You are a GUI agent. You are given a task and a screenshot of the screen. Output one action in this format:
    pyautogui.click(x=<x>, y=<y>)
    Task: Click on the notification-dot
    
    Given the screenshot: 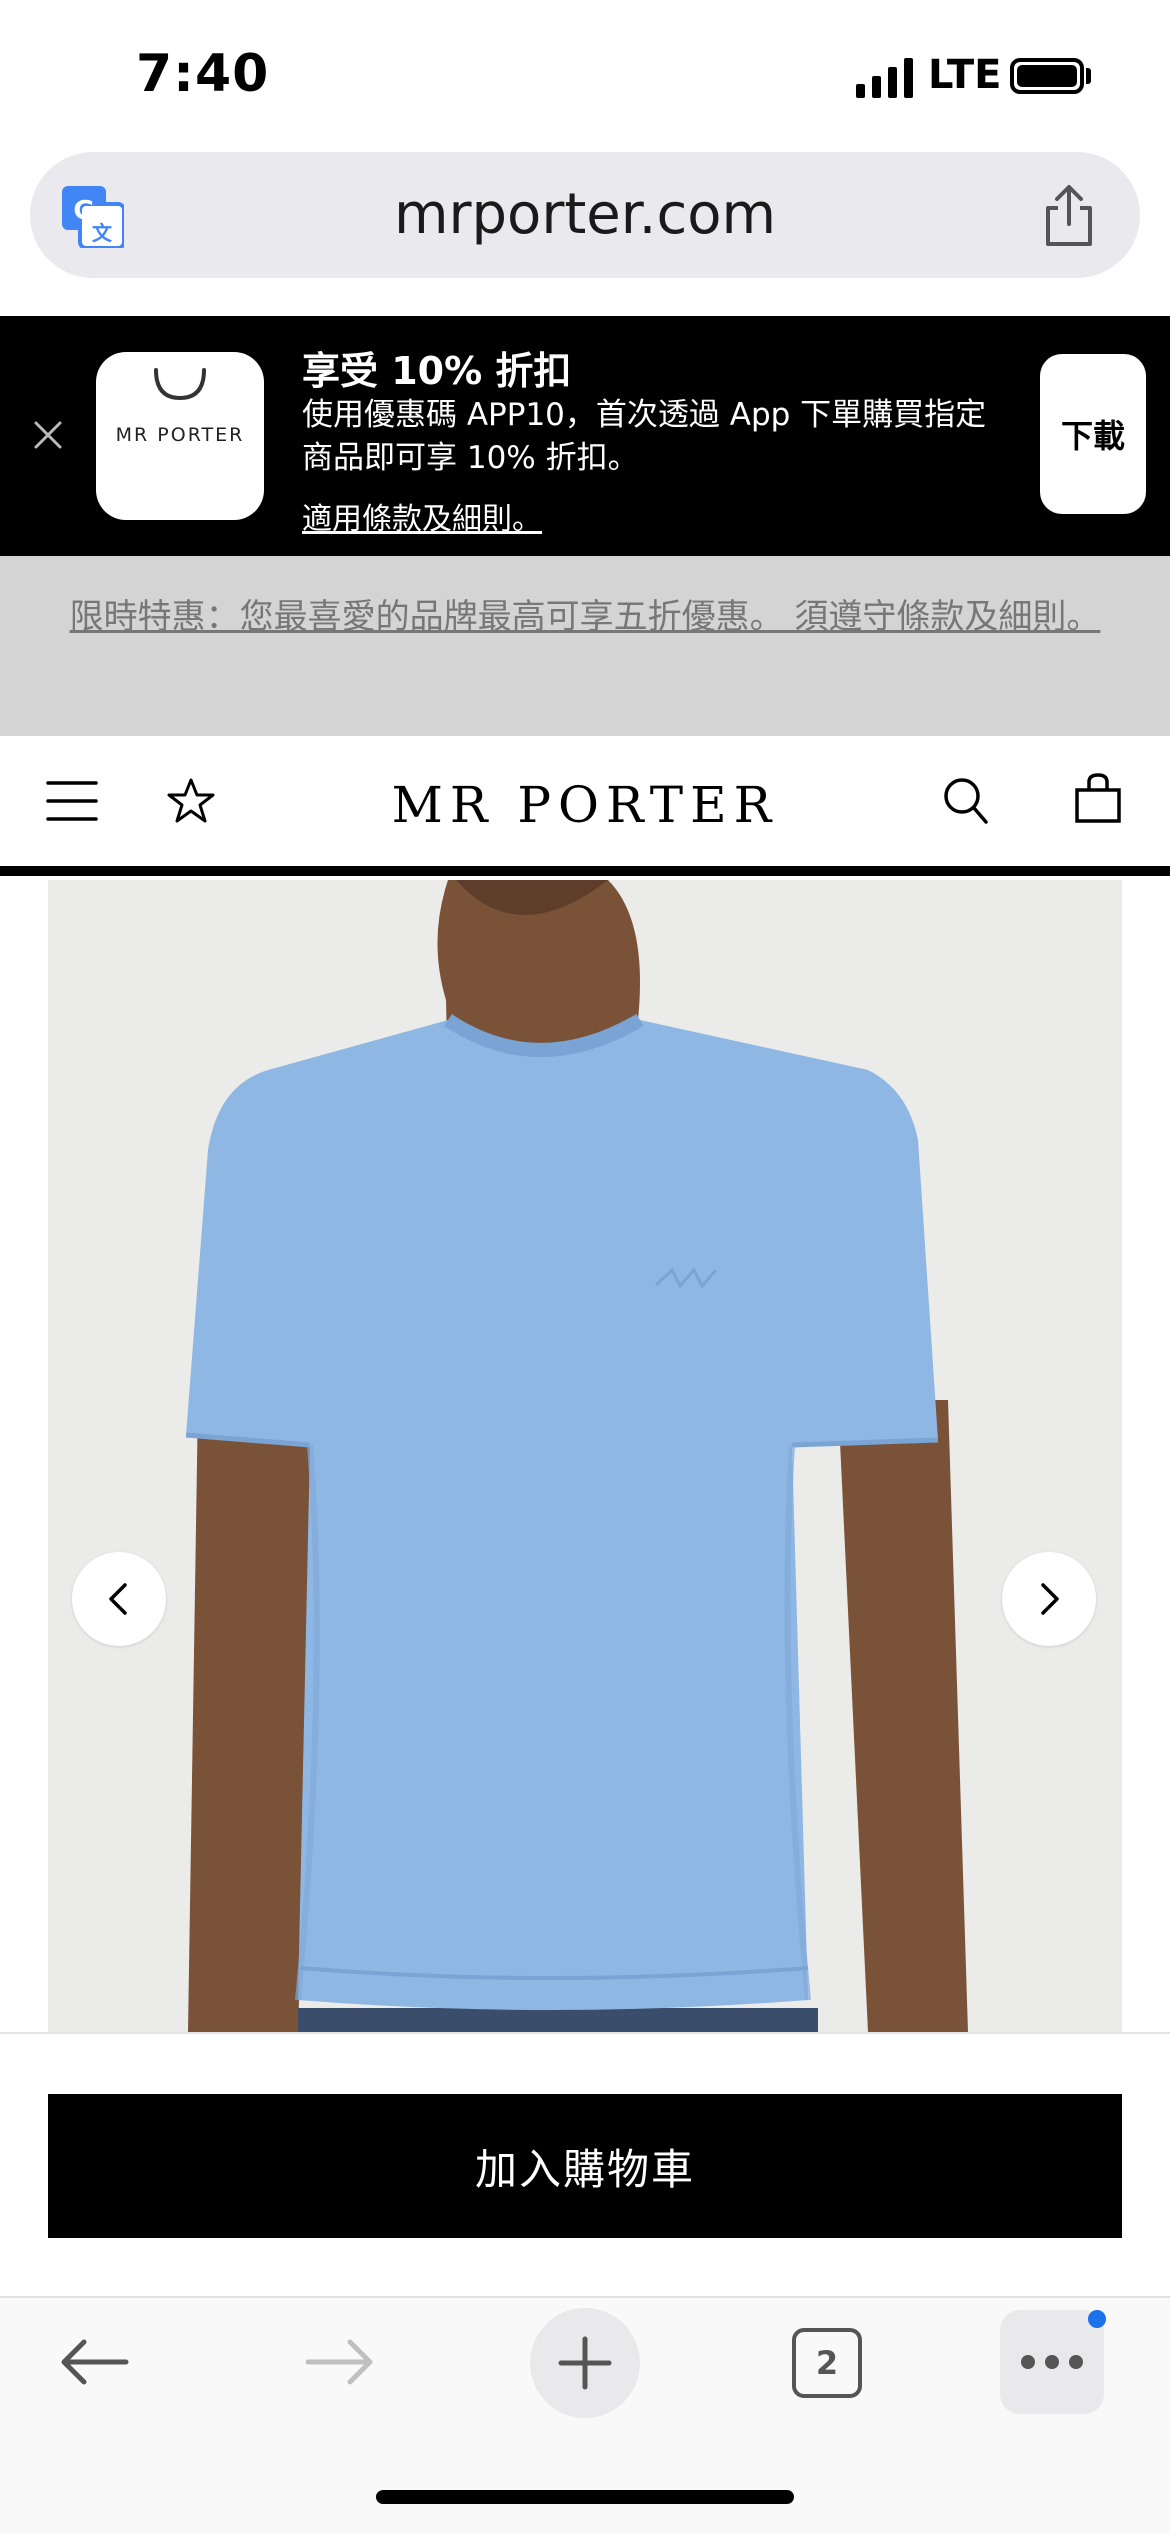 What is the action you would take?
    pyautogui.click(x=1097, y=2319)
    